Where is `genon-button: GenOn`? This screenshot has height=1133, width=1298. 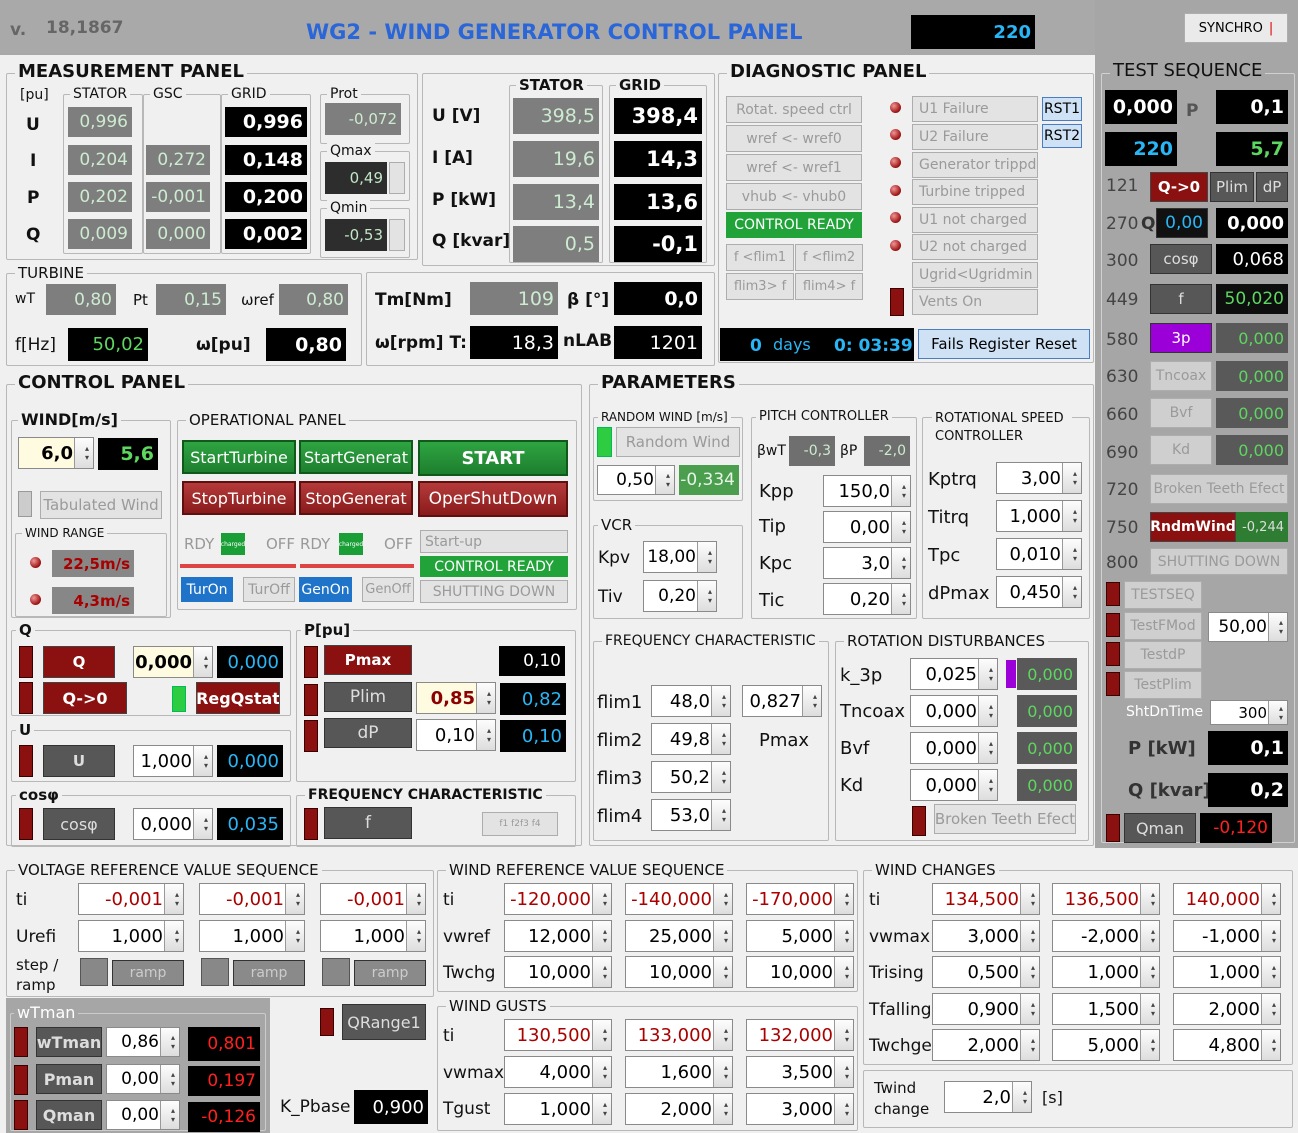
genon-button: GenOn is located at coordinates (325, 589).